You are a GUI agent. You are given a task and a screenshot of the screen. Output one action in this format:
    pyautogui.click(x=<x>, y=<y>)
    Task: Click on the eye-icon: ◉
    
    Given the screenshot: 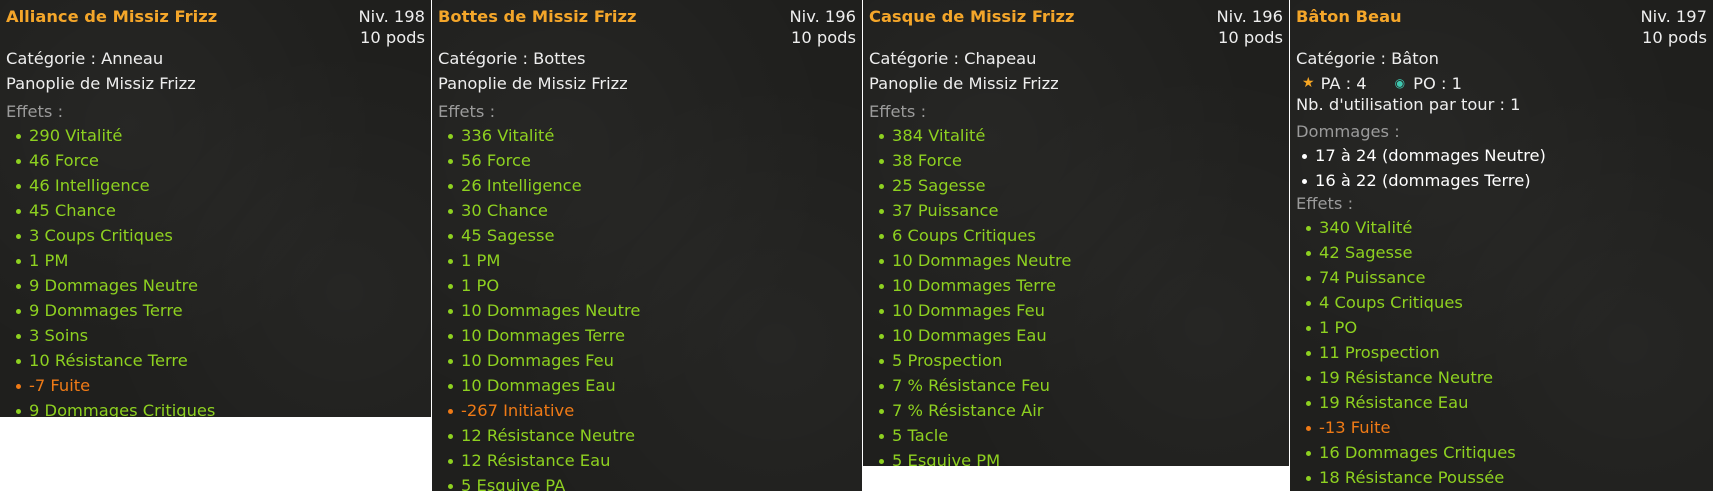 What is the action you would take?
    pyautogui.click(x=1400, y=83)
    